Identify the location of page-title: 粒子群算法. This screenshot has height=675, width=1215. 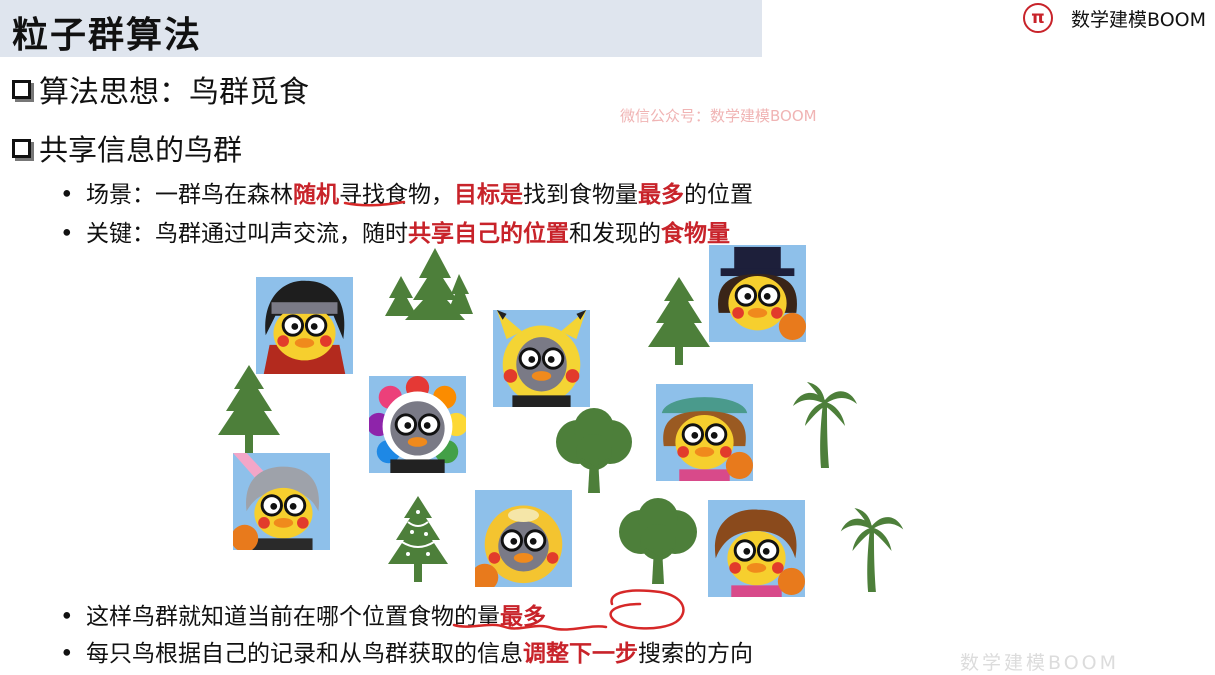
(107, 35).